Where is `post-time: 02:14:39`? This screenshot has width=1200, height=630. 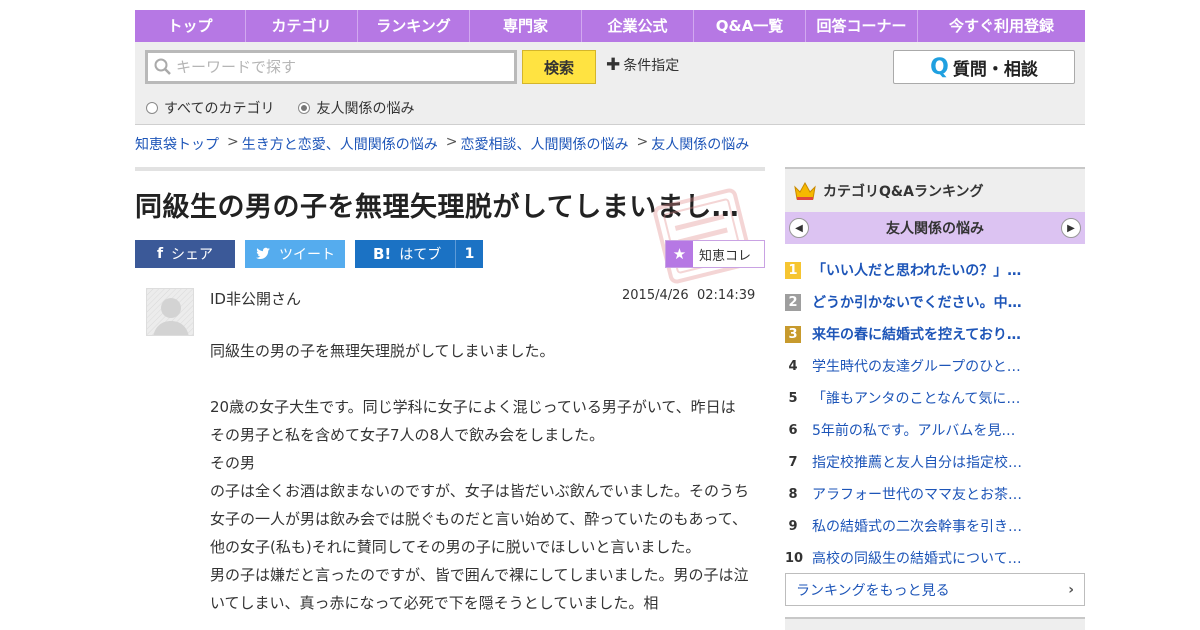 post-time: 02:14:39 is located at coordinates (726, 295).